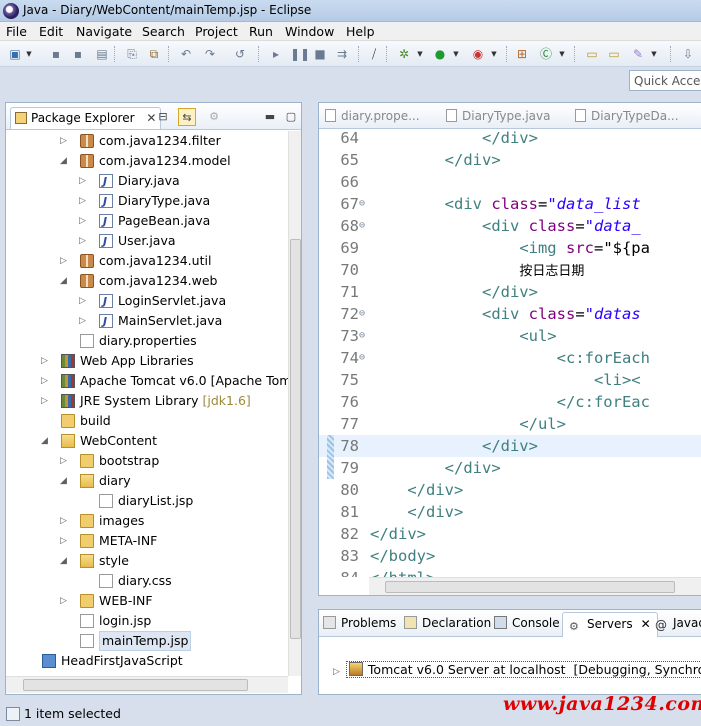  What do you see at coordinates (214, 117) in the screenshot?
I see `view-menu-icon: ⚙` at bounding box center [214, 117].